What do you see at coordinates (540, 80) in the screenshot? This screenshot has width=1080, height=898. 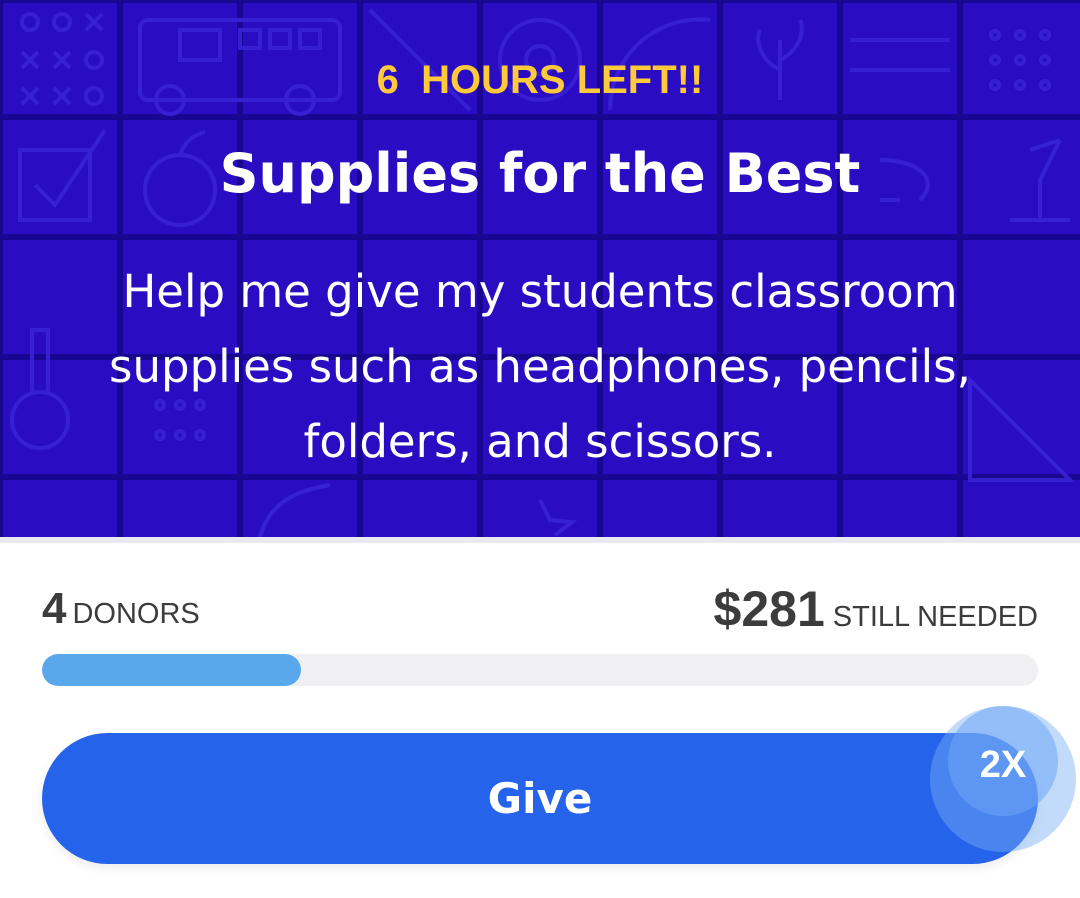 I see `time-remaining-label: 6 HOURS LEFT!!` at bounding box center [540, 80].